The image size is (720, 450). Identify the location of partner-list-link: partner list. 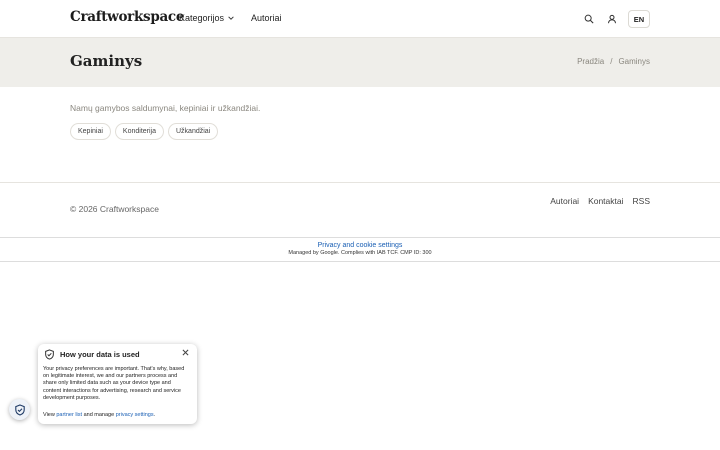
(69, 415).